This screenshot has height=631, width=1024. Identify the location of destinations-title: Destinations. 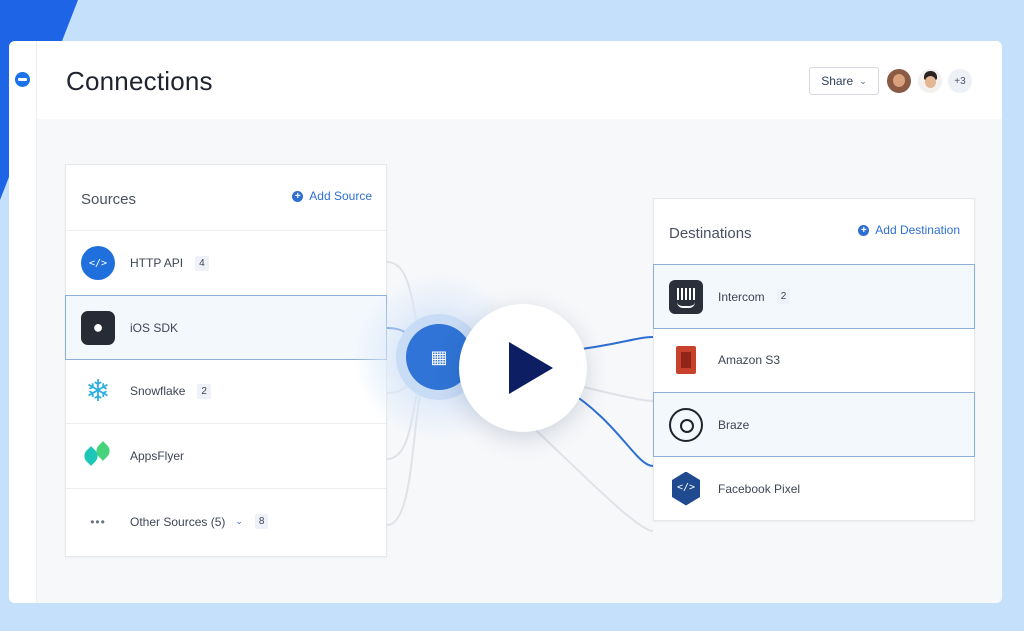
(710, 233).